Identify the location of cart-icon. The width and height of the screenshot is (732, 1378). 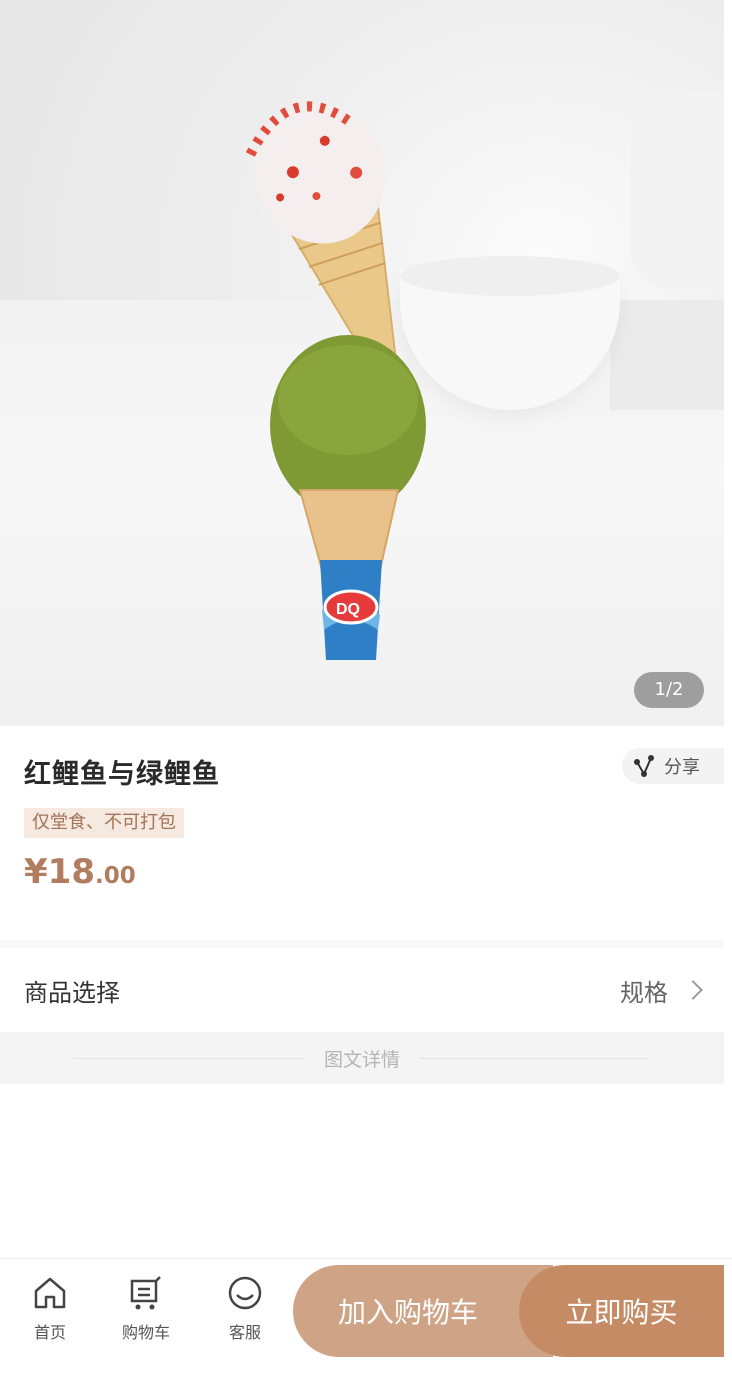
(145, 1293).